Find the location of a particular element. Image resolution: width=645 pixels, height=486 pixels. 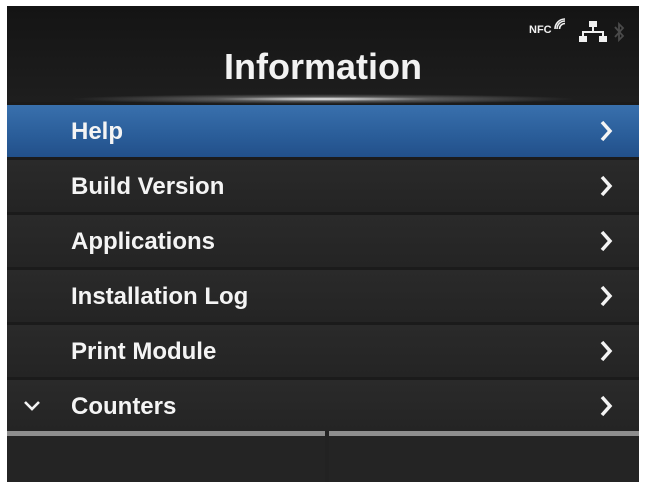

network-icon is located at coordinates (593, 31).